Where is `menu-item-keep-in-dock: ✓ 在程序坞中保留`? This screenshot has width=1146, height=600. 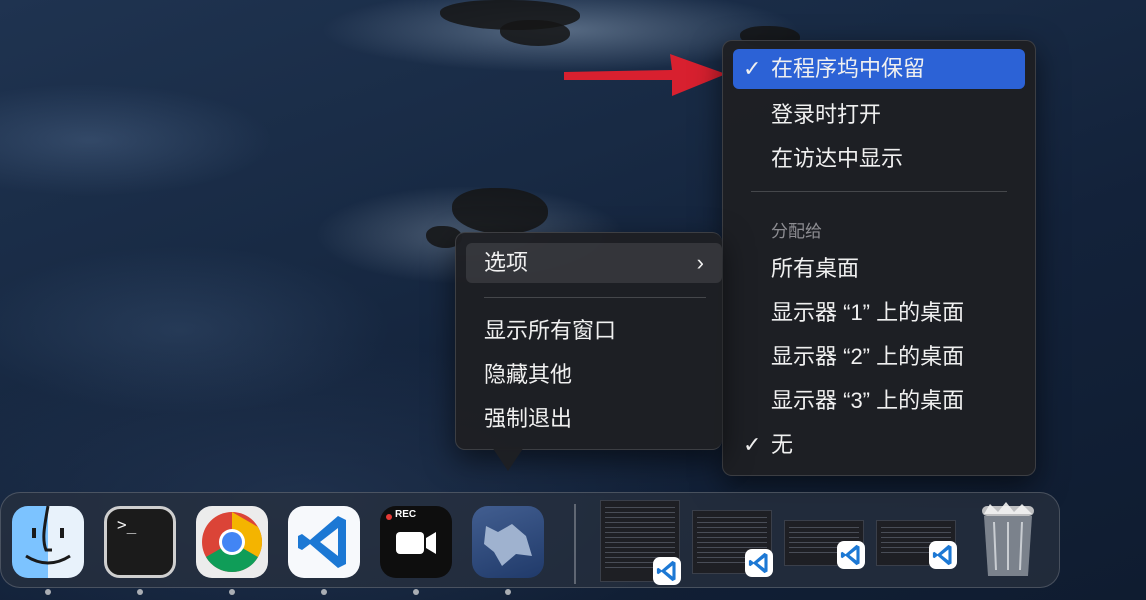 menu-item-keep-in-dock: ✓ 在程序坞中保留 is located at coordinates (879, 69).